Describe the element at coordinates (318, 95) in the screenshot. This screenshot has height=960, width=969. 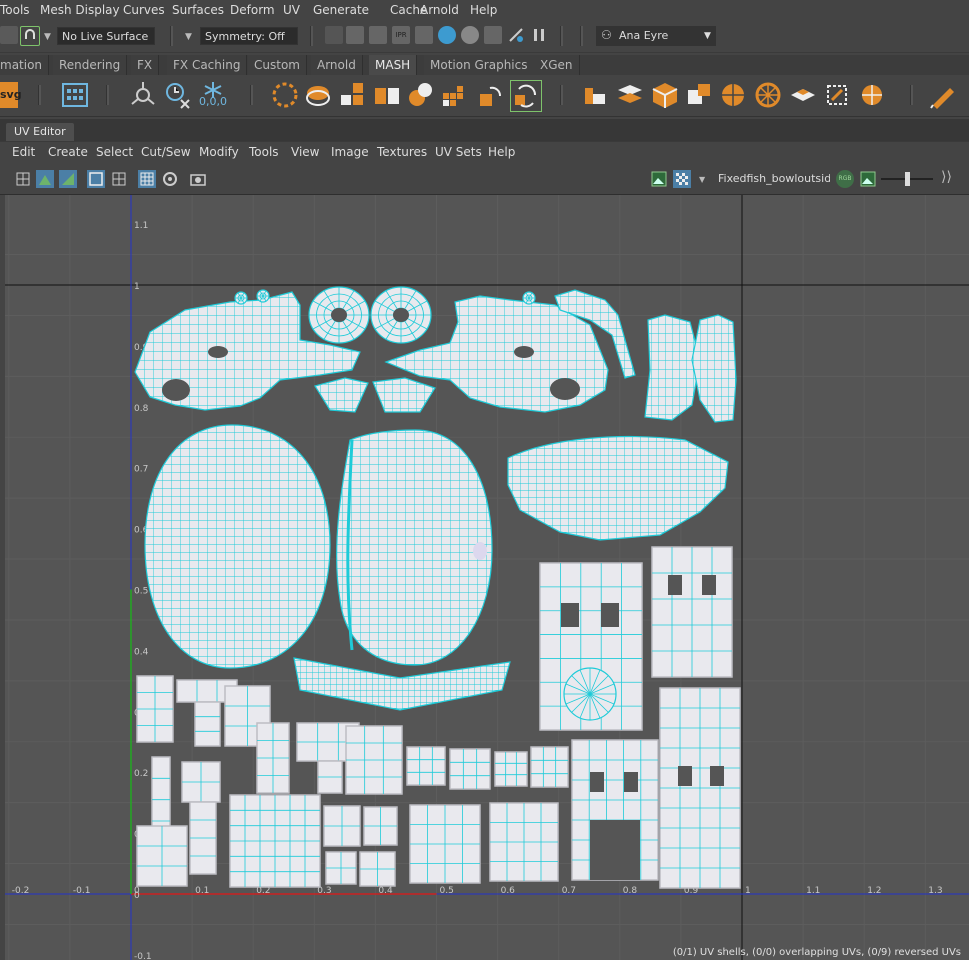
I see `mash-layers-icon` at that location.